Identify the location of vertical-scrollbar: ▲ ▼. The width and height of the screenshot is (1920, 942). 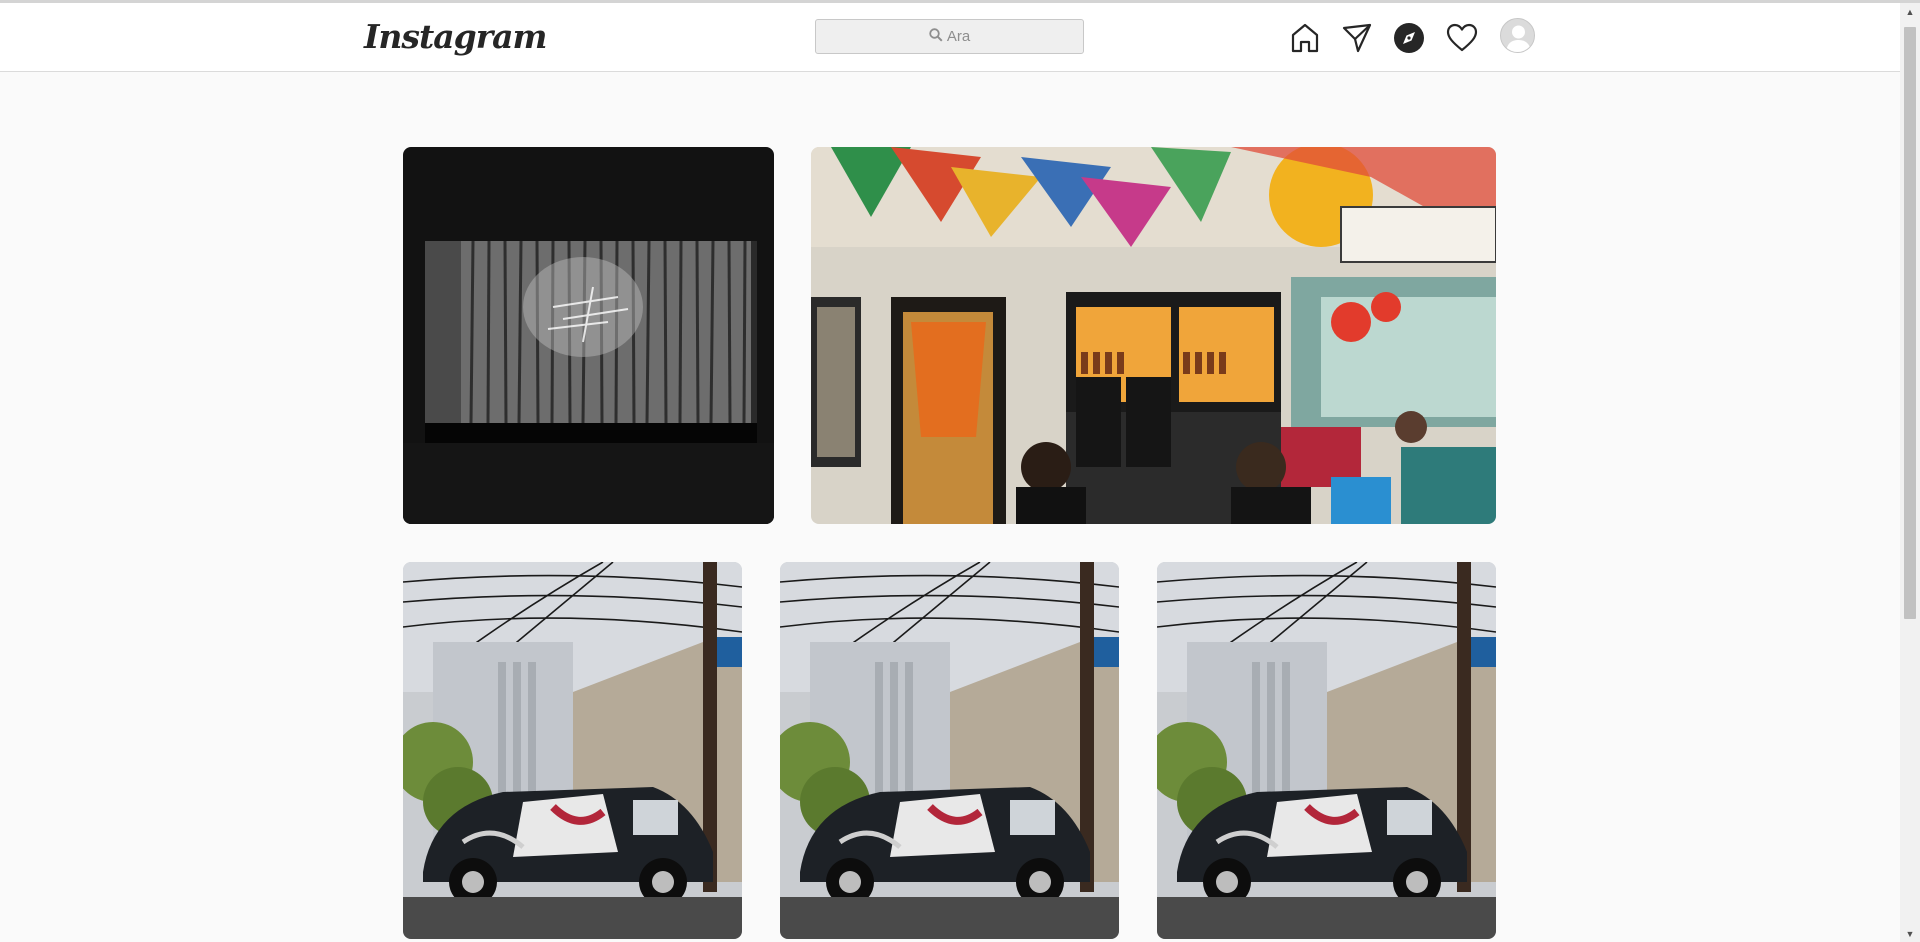
(1910, 472).